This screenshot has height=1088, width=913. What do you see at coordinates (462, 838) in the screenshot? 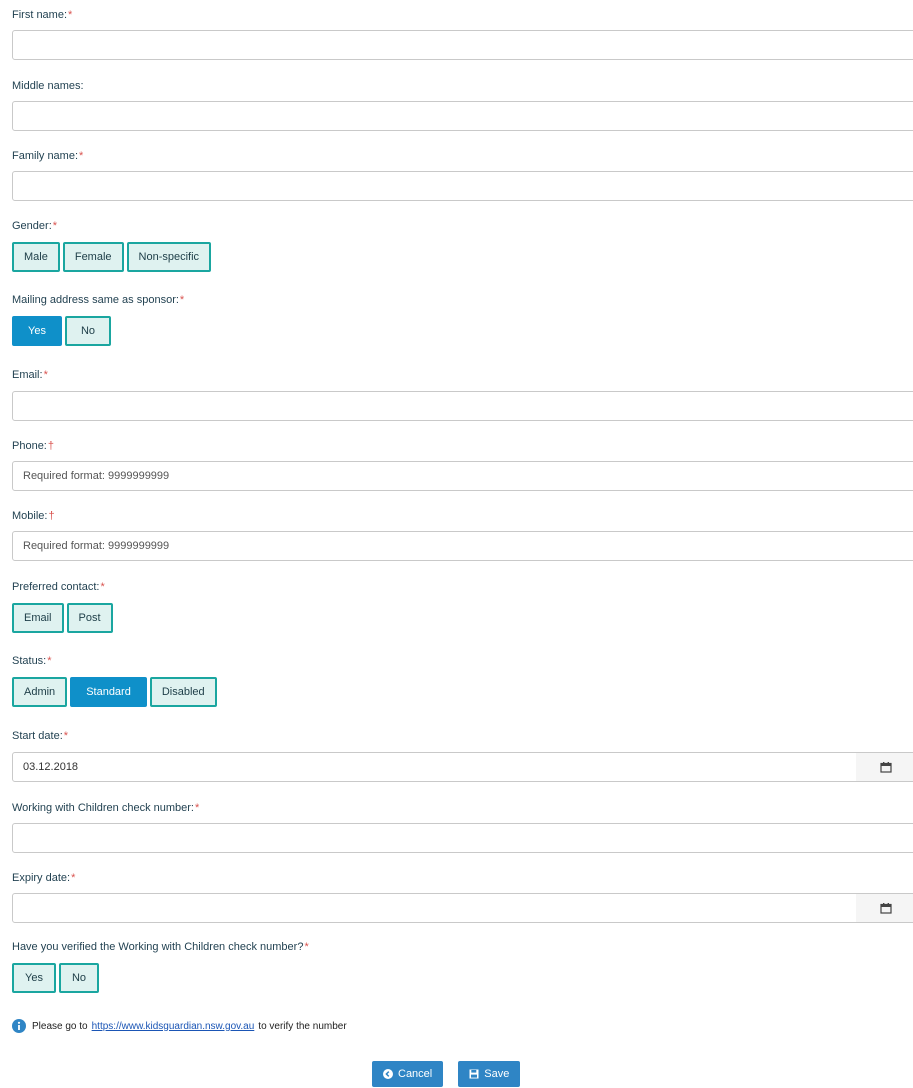
I see `wwc-number-input` at bounding box center [462, 838].